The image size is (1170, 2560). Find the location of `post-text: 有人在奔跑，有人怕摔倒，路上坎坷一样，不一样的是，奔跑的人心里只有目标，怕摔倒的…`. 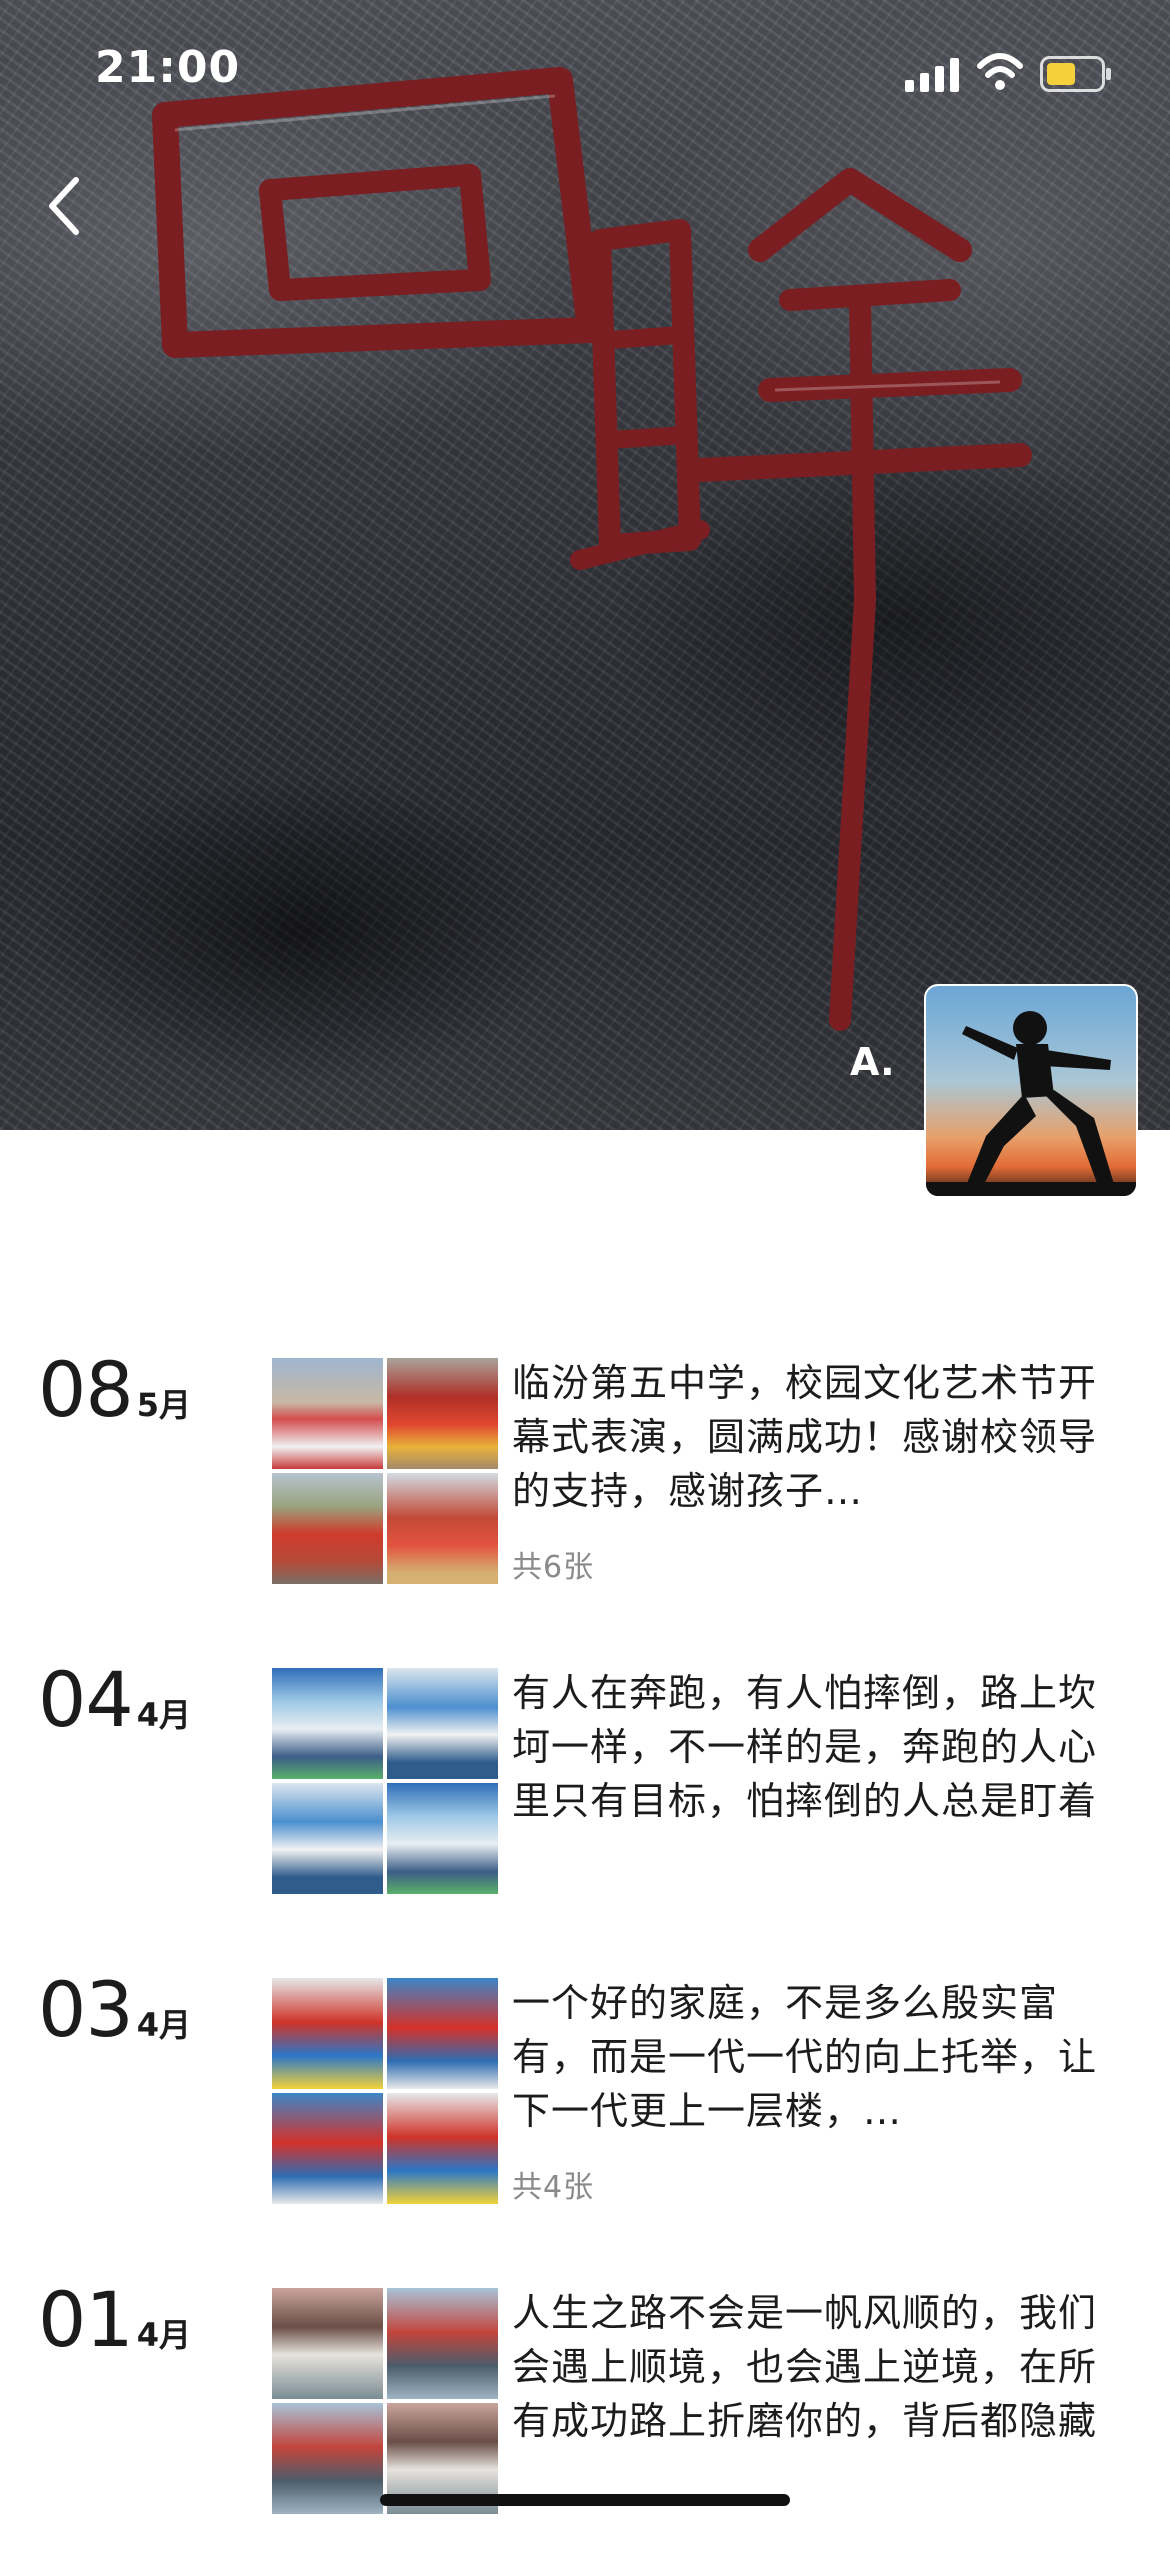

post-text: 有人在奔跑，有人怕摔倒，路上坎坷一样，不一样的是，奔跑的人心里只有目标，怕摔倒的… is located at coordinates (805, 1747).